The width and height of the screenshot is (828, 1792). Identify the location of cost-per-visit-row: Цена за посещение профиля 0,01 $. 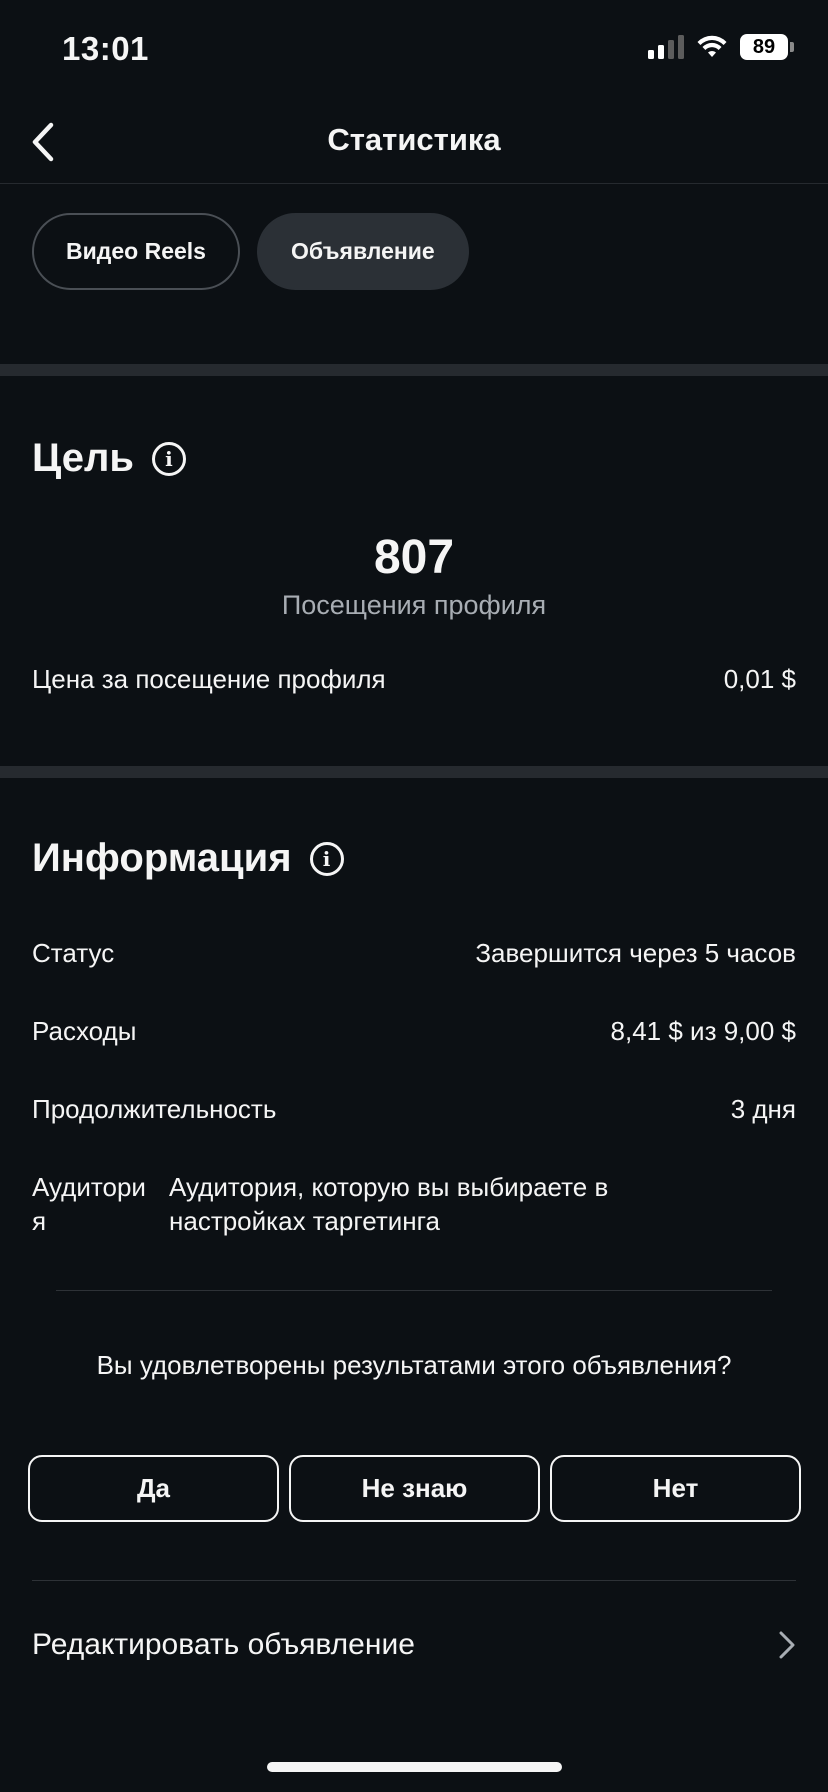
(414, 679).